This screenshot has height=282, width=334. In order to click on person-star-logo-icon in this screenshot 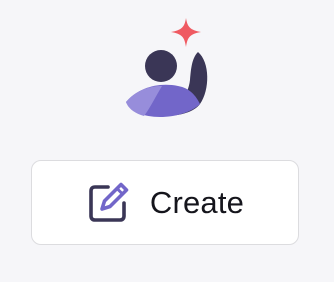, I will do `click(167, 67)`.